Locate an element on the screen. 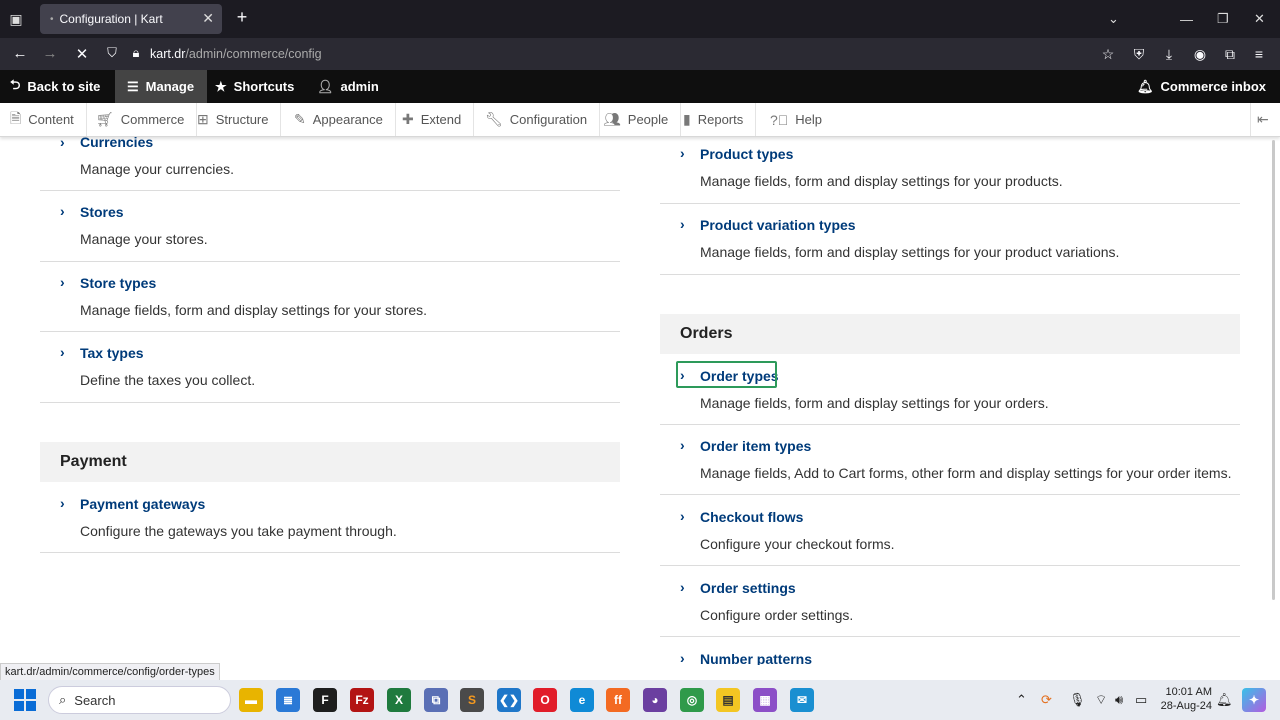 The height and width of the screenshot is (720, 1280). clock-time: 10:01 AM is located at coordinates (1188, 692).